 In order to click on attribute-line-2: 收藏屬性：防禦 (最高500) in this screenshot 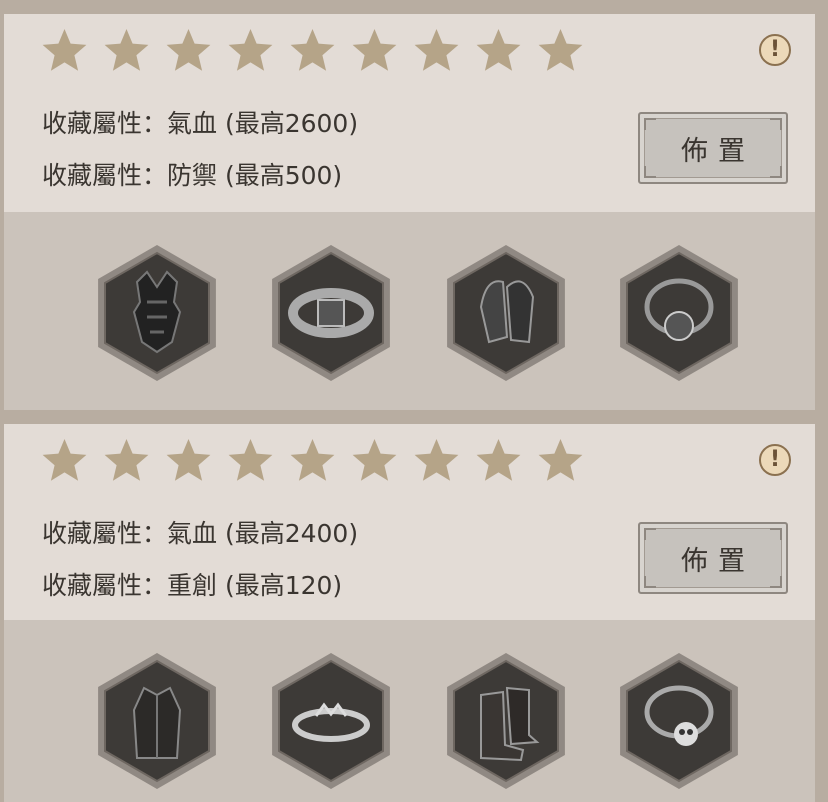, I will do `click(192, 175)`.